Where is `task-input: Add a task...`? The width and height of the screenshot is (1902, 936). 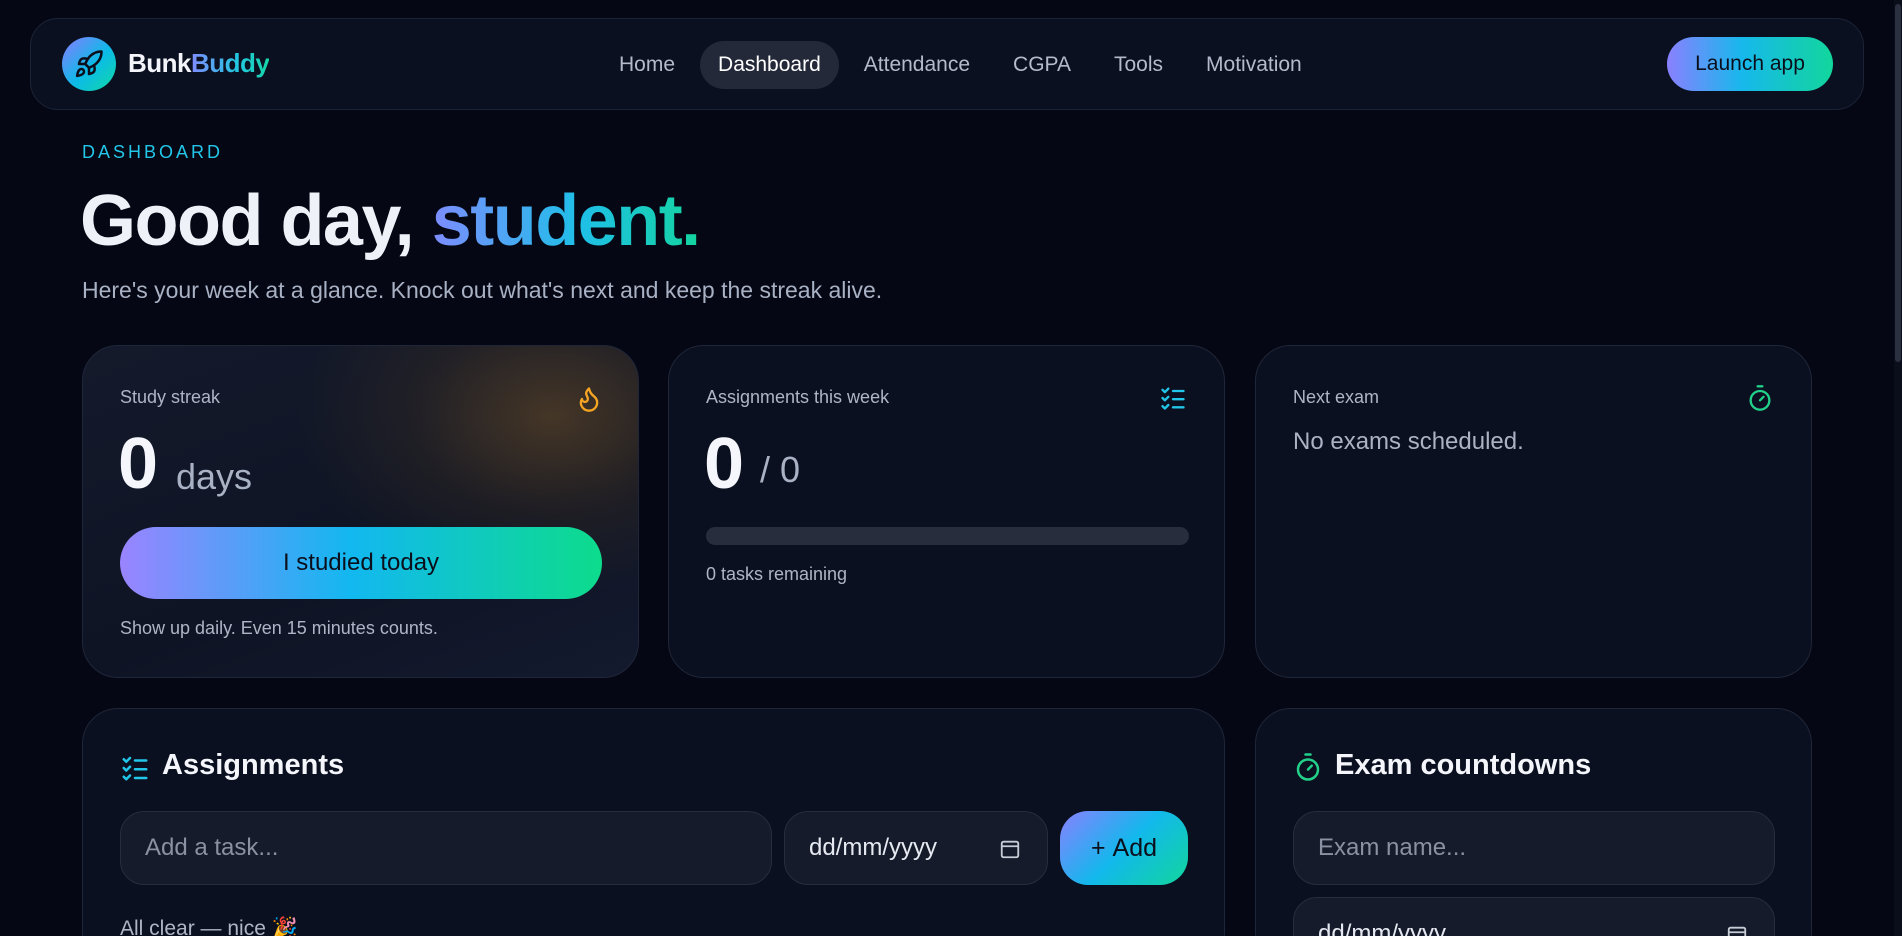 task-input: Add a task... is located at coordinates (446, 848).